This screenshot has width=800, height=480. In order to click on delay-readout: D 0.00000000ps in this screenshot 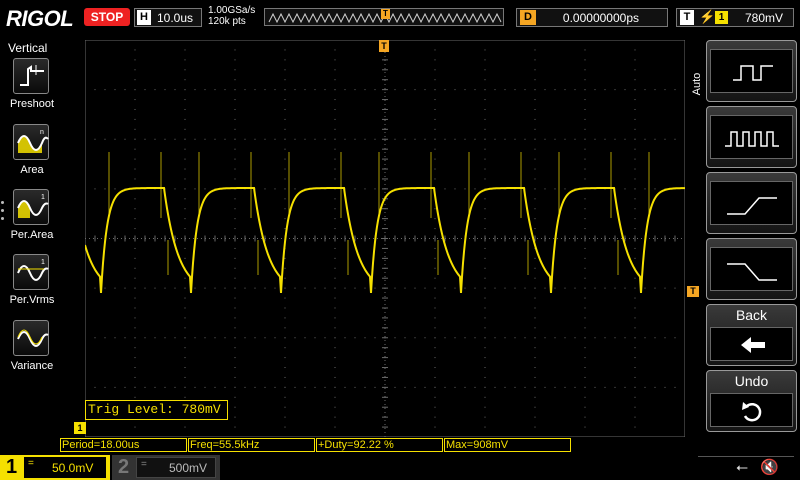, I will do `click(592, 17)`.